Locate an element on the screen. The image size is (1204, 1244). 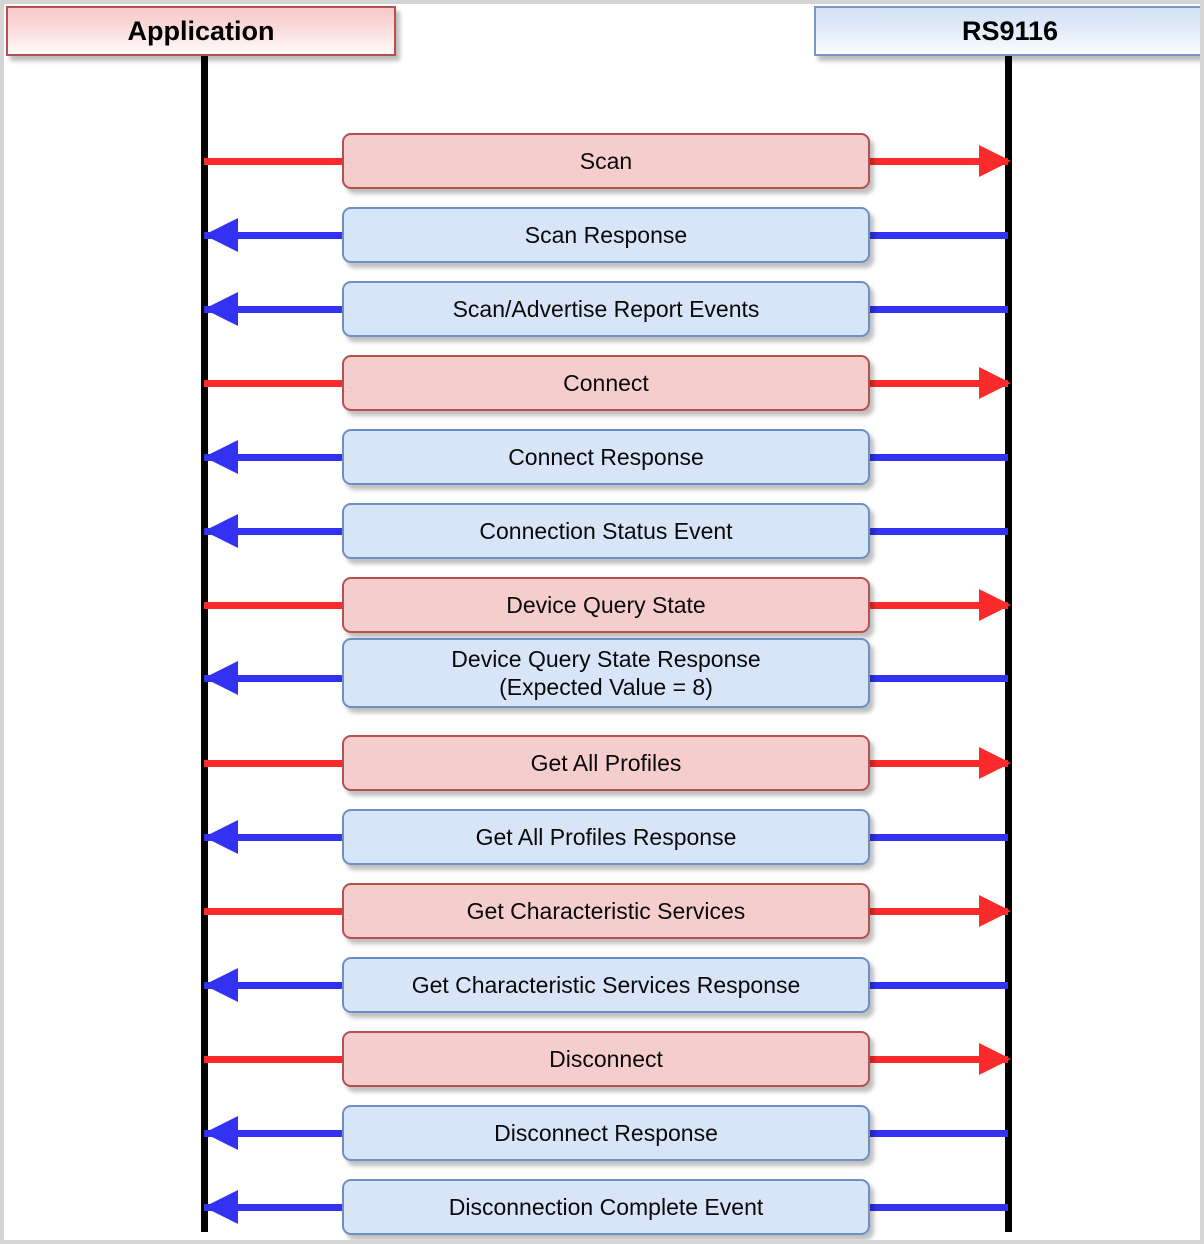
message-row: Get All Profiles is located at coordinates (602, 763).